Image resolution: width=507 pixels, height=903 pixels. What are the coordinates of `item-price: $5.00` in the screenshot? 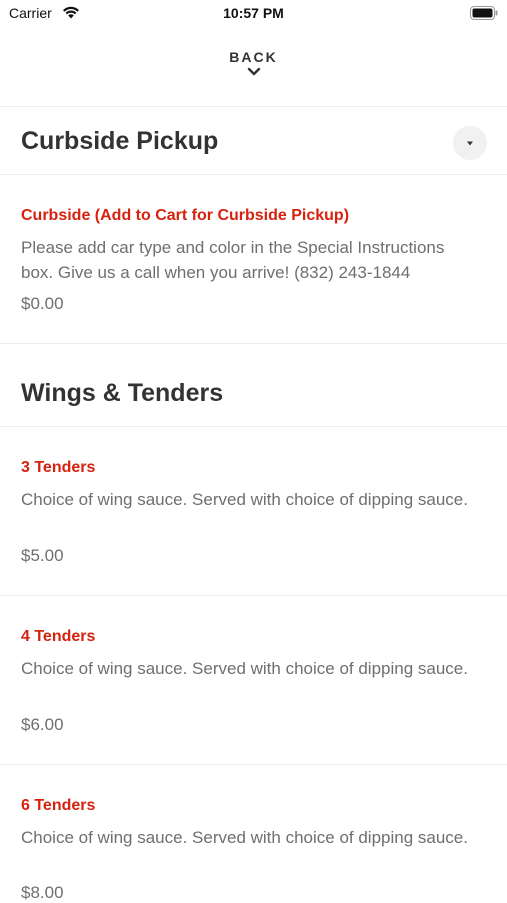 It's located at (42, 555).